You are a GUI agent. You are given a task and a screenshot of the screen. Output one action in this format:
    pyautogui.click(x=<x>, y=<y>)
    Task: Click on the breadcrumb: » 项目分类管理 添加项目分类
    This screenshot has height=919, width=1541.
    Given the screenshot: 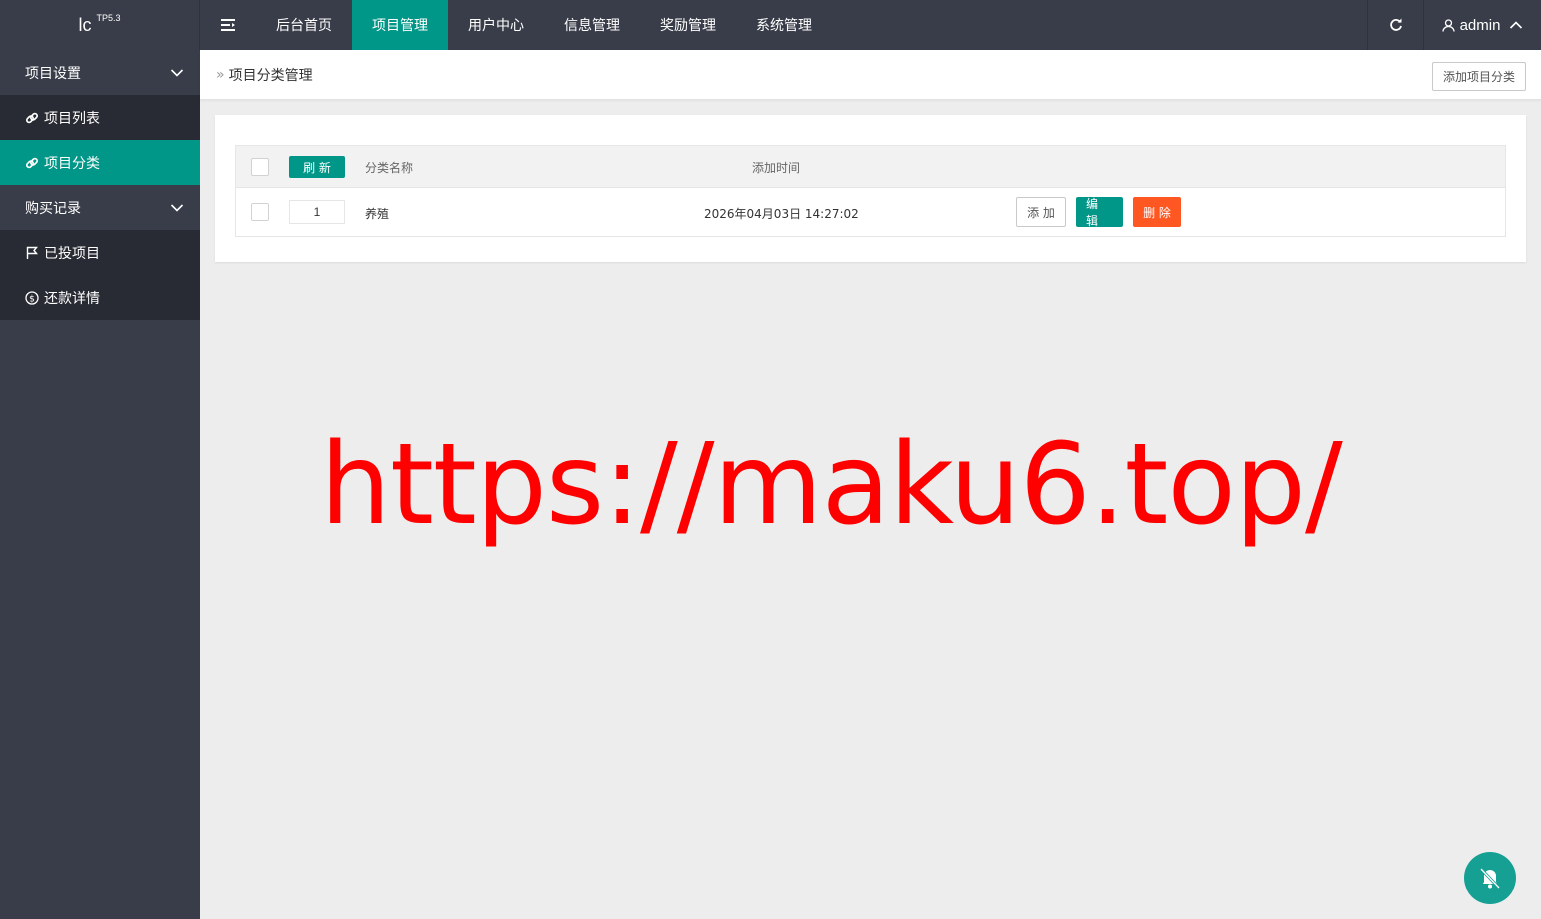 What is the action you would take?
    pyautogui.click(x=870, y=75)
    